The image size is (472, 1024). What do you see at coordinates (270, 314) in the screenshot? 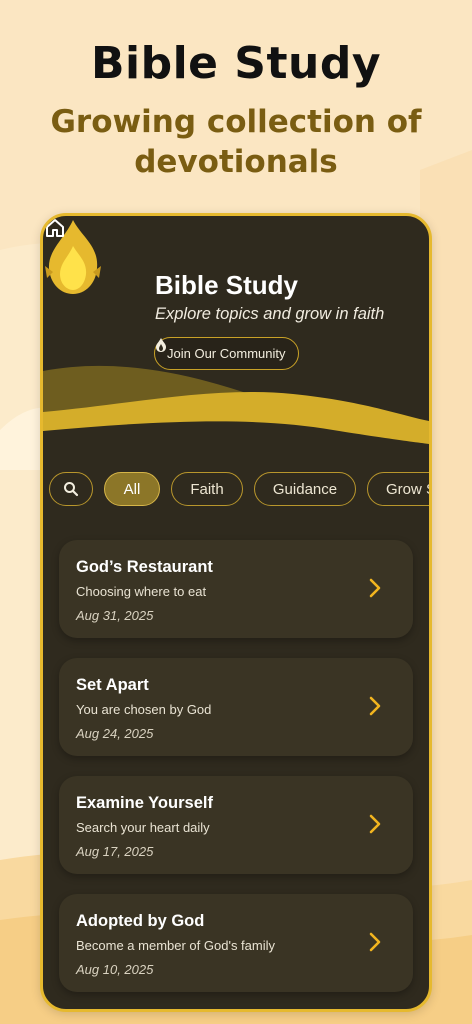
I see `app-subtitle: Explore topics and grow in faith` at bounding box center [270, 314].